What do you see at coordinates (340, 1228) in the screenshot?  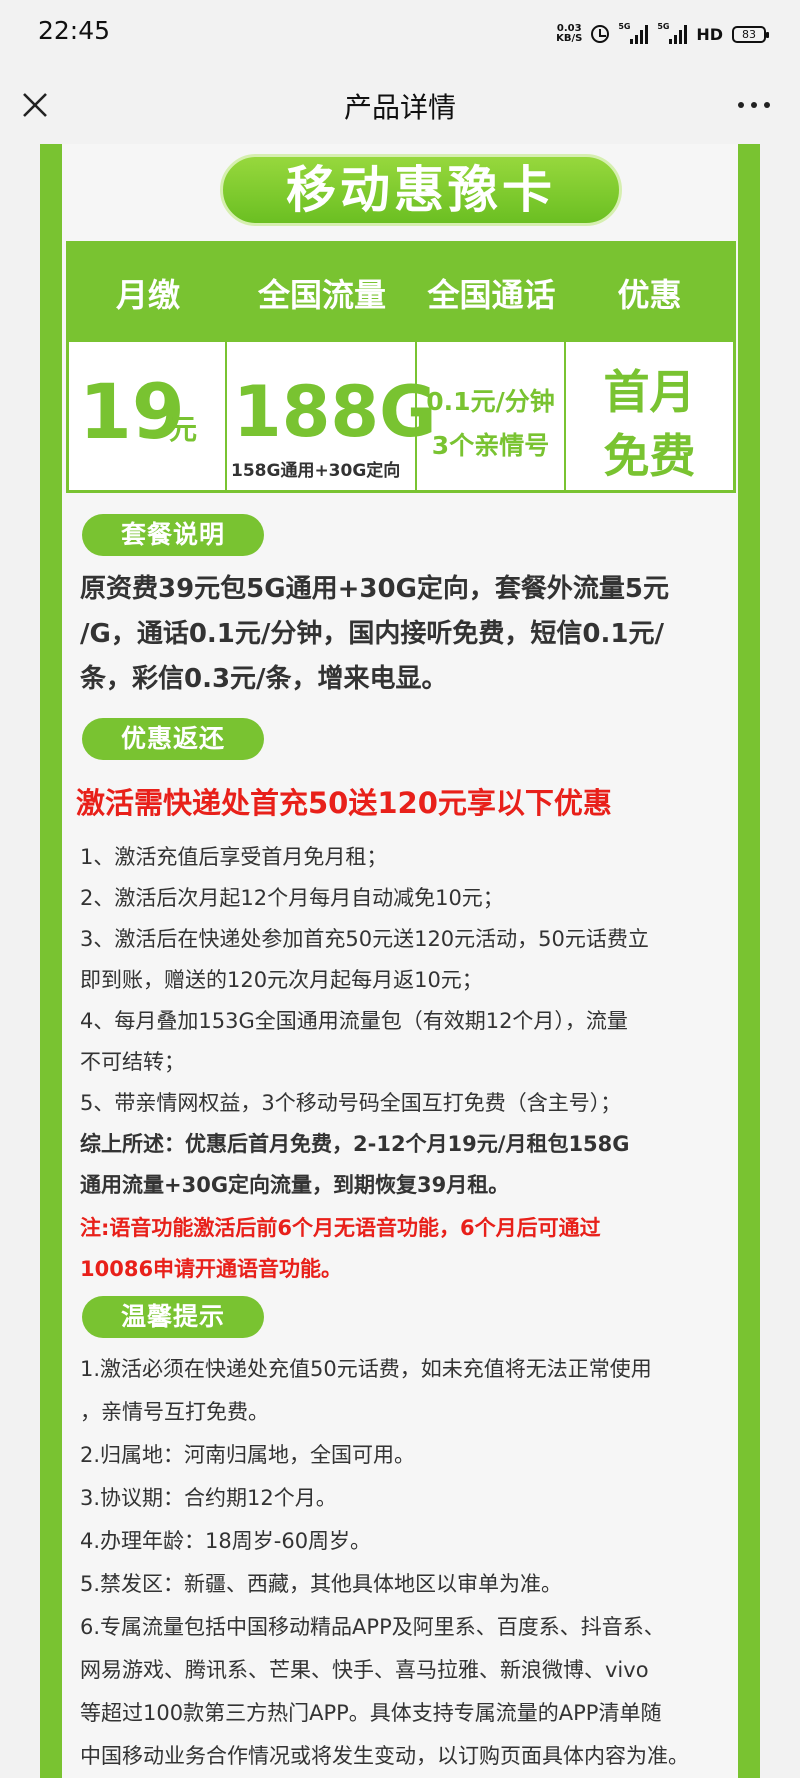 I see `voice-note-line: 注:语音功能激活后前6个月无语音功能，6个月后可通过` at bounding box center [340, 1228].